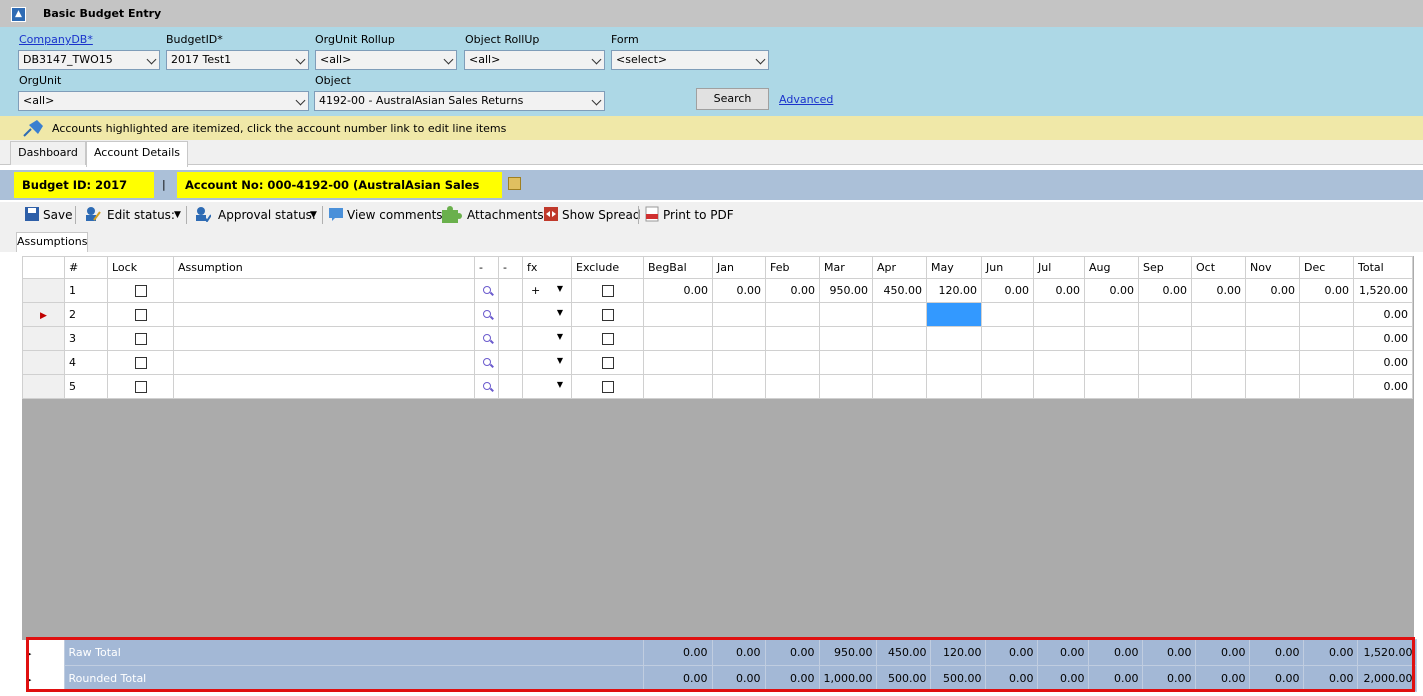 This screenshot has height=696, width=1423. I want to click on col-header-mar: Mar, so click(846, 267).